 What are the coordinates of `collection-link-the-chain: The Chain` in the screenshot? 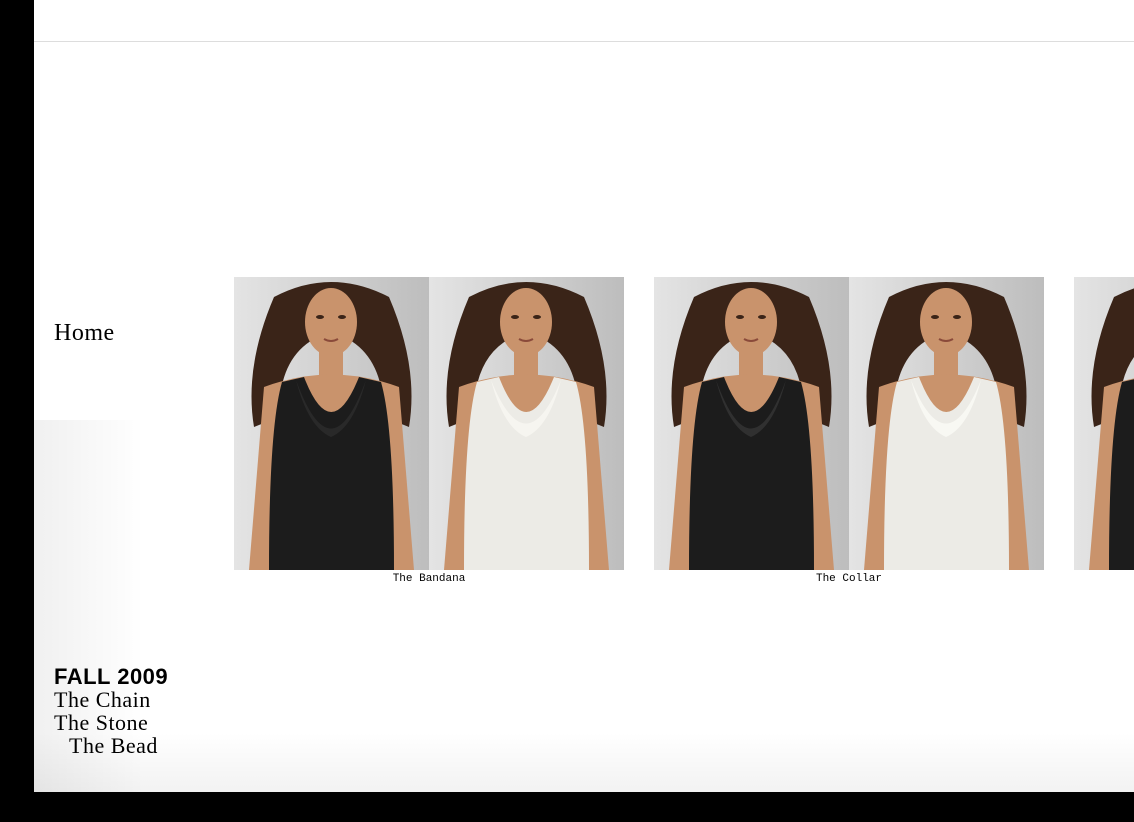 It's located at (102, 699).